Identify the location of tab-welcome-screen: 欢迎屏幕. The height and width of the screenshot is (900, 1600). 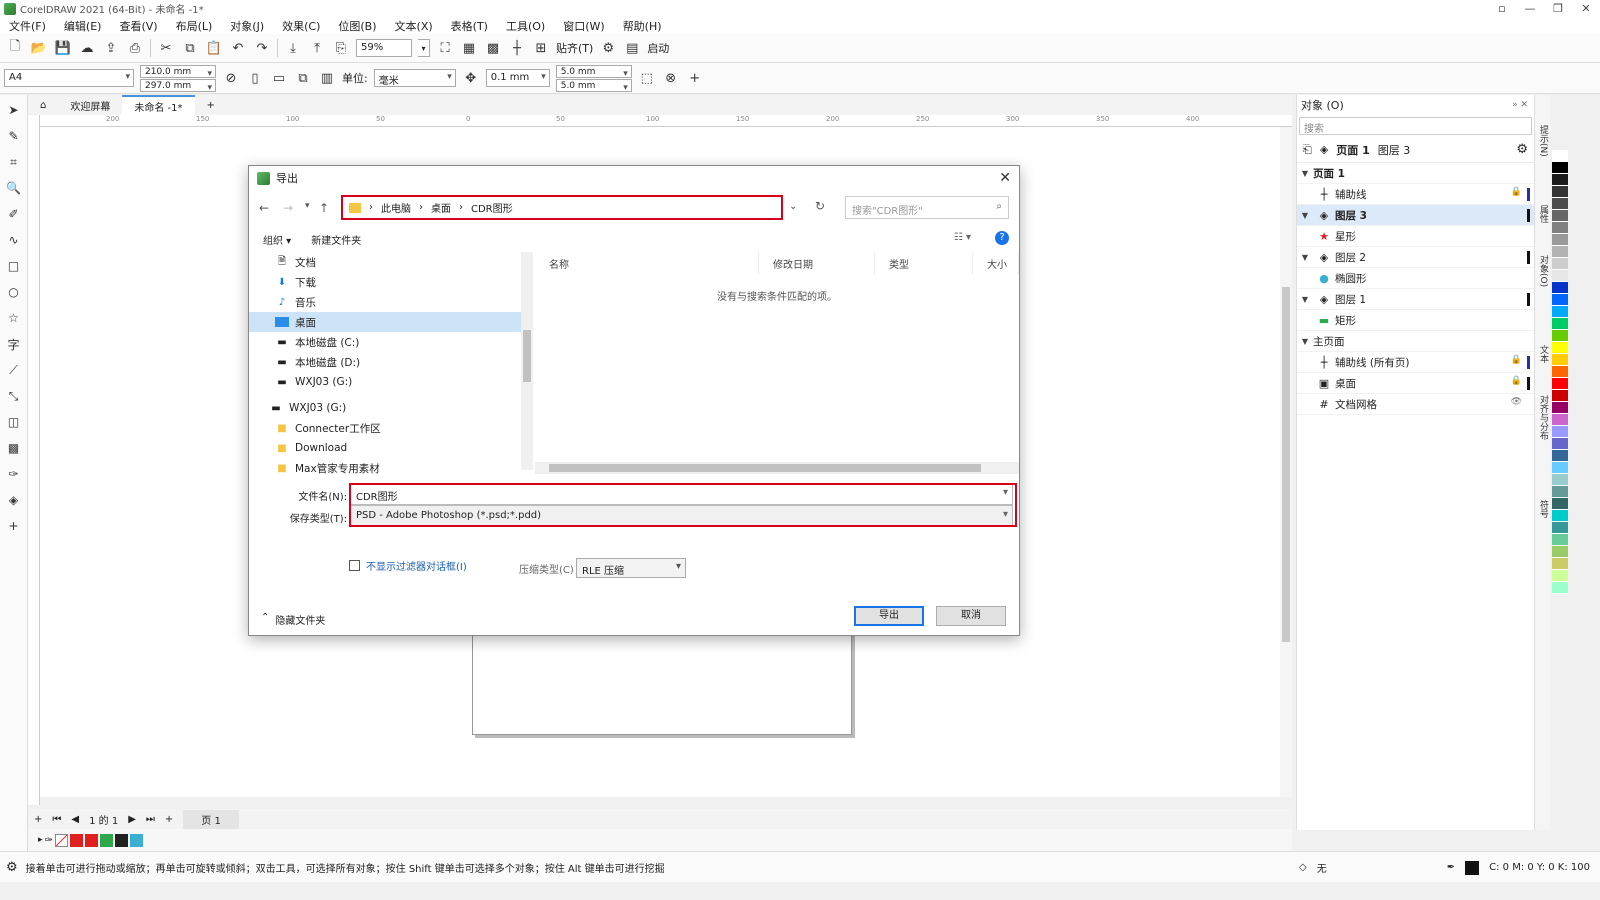
(90, 105).